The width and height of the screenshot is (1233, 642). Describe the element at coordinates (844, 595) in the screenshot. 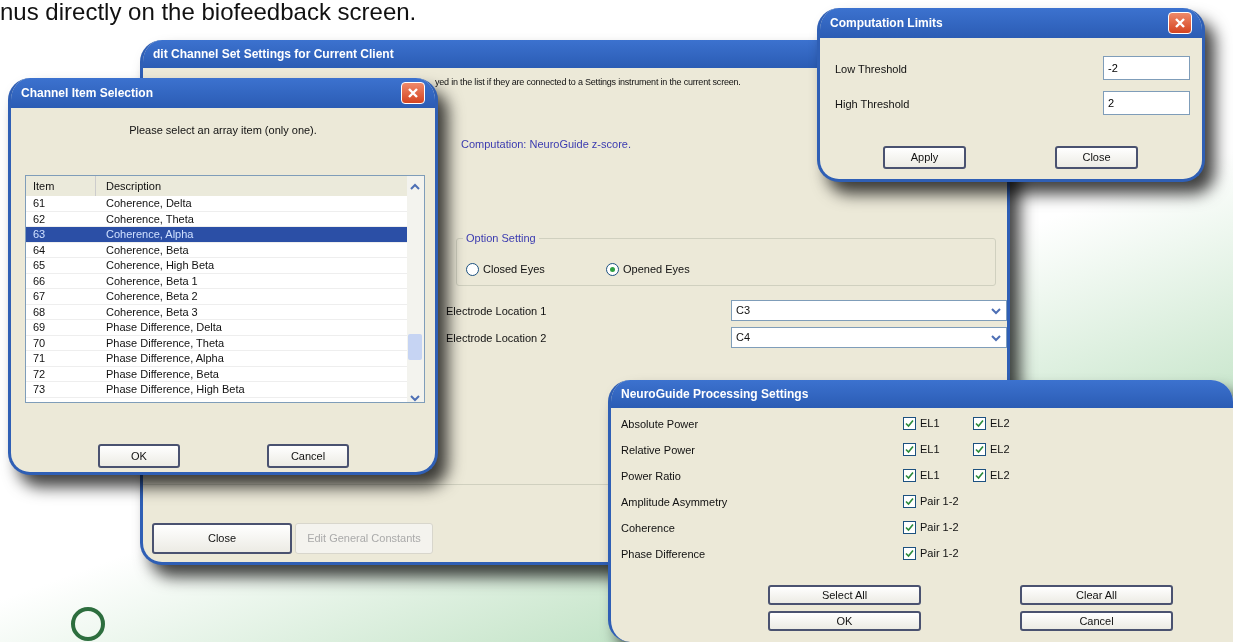

I see `select-all-button: Select All` at that location.